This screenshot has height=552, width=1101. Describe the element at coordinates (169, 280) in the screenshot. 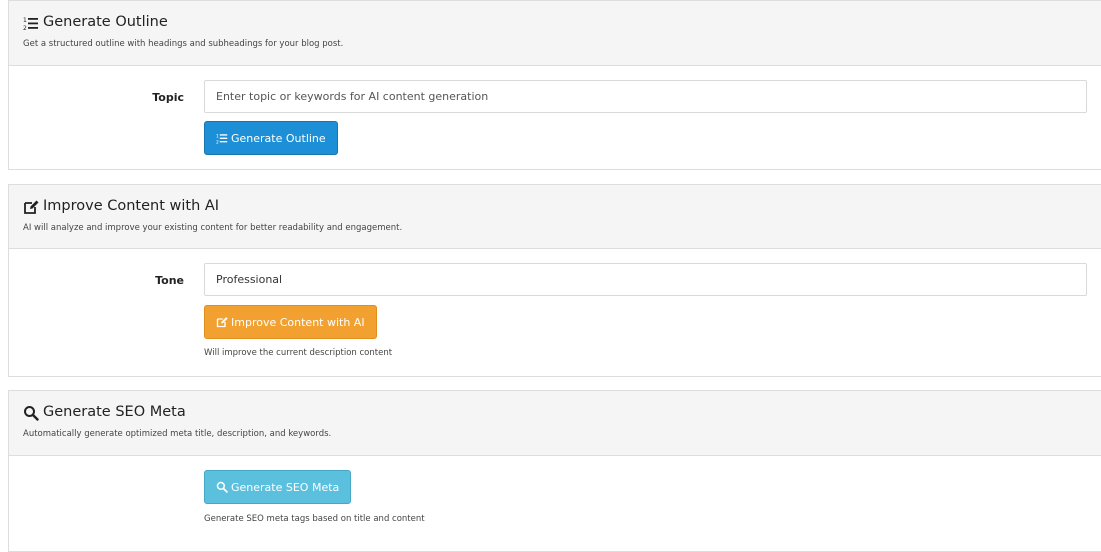

I see `tone-label: Tone` at that location.